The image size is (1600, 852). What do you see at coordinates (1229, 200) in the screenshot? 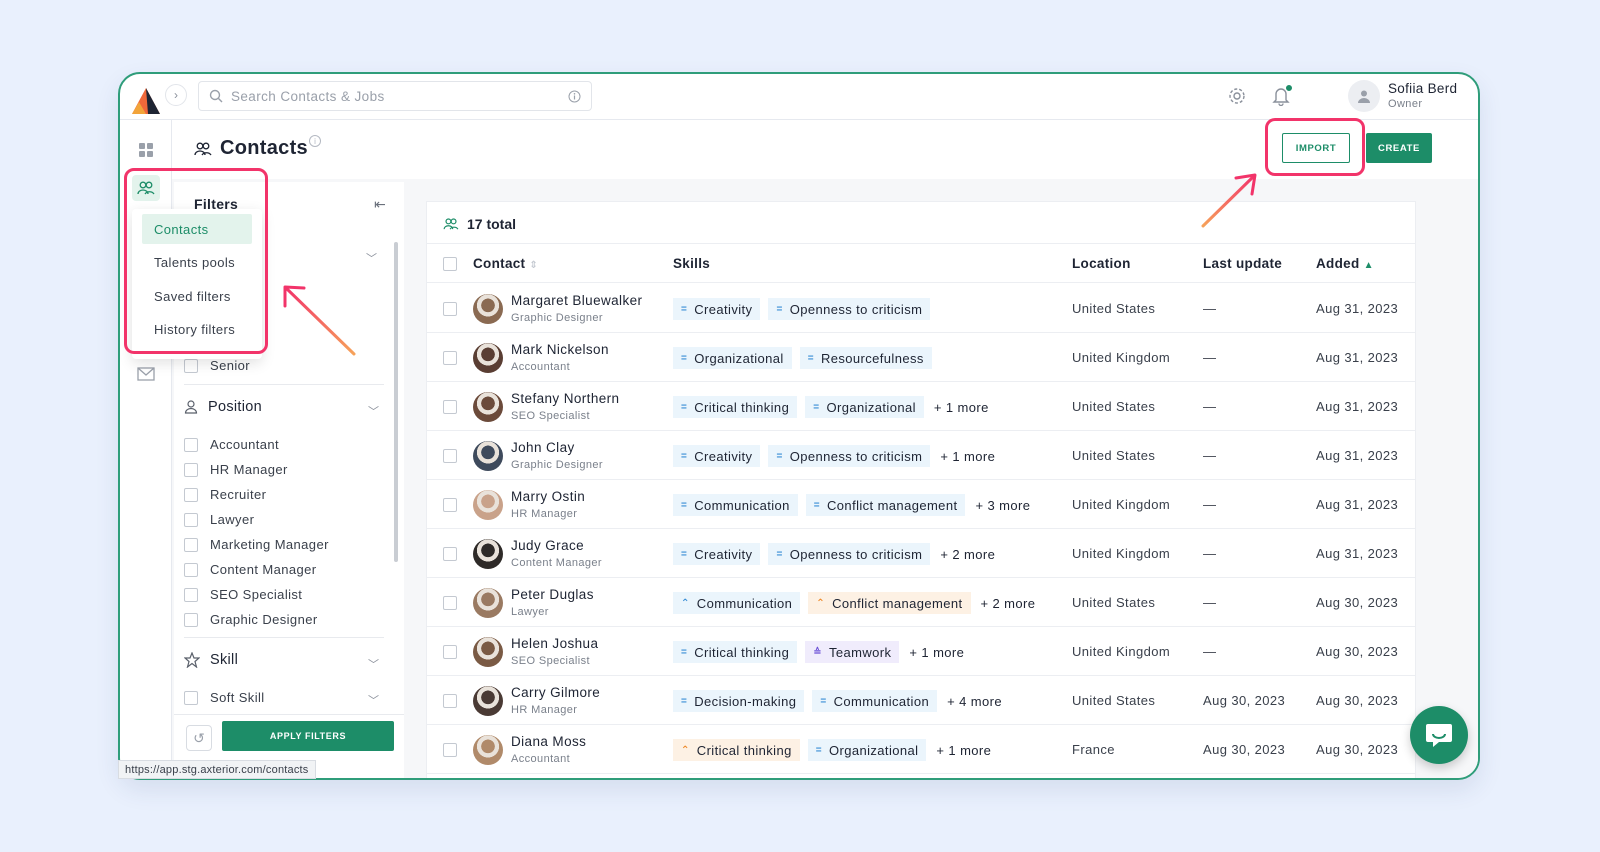
I see `arrow-to-import-icon` at bounding box center [1229, 200].